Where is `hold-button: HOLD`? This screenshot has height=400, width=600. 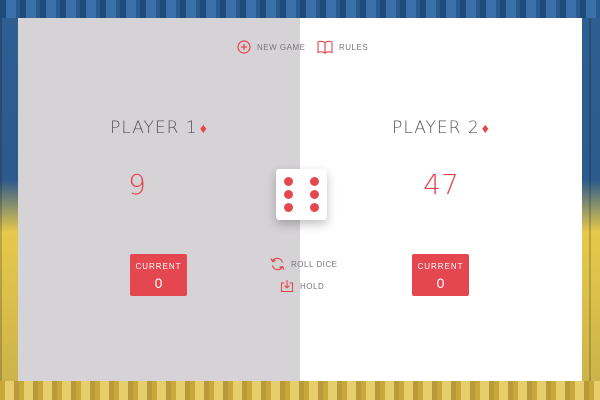 hold-button: HOLD is located at coordinates (302, 286).